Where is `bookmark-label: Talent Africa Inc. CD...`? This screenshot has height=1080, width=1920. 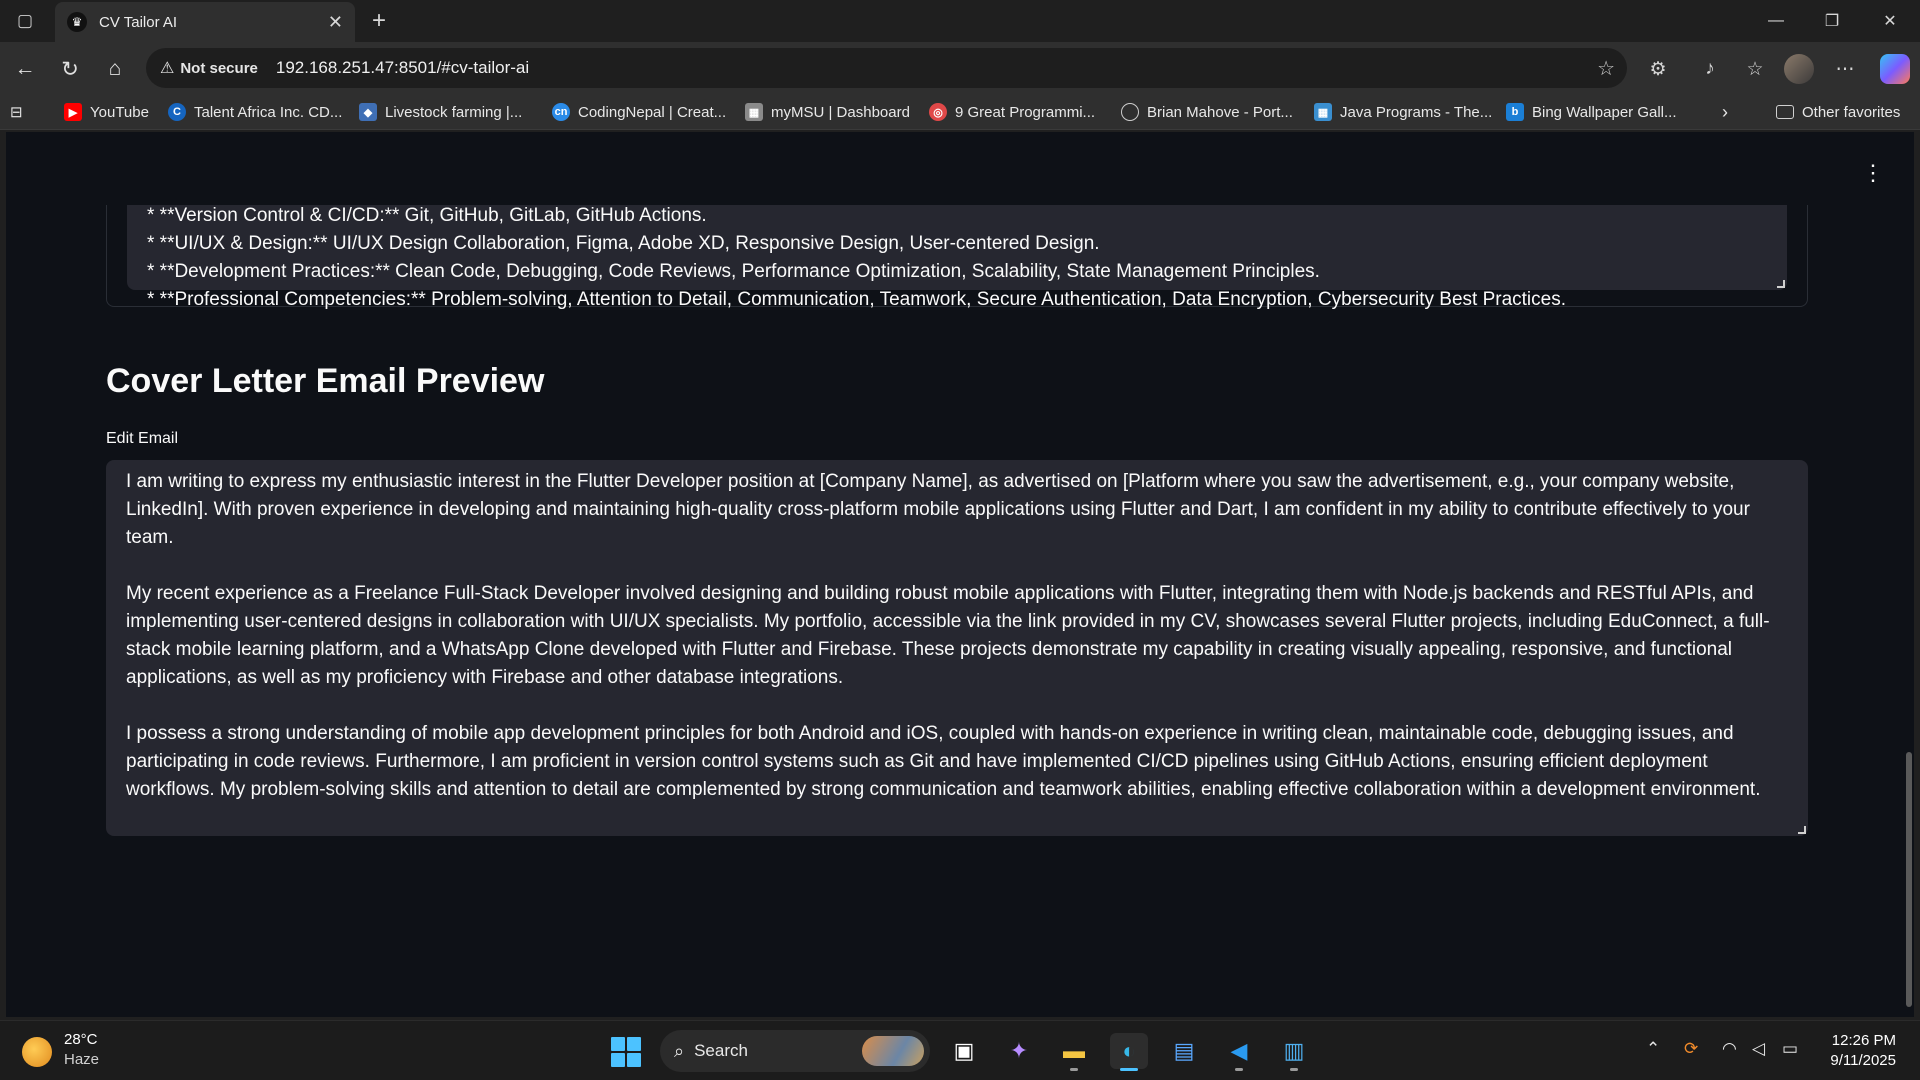
bookmark-label: Talent Africa Inc. CD... is located at coordinates (268, 112).